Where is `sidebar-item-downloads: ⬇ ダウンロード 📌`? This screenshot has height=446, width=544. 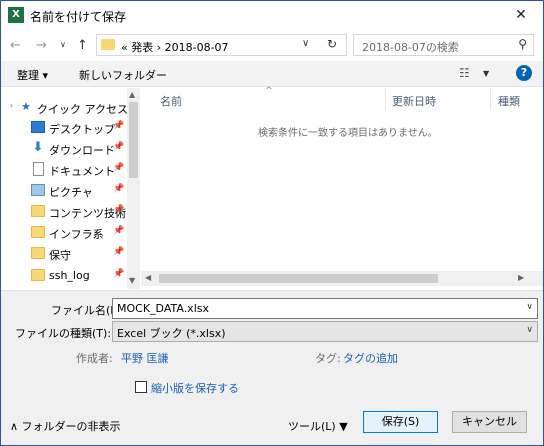 sidebar-item-downloads: ⬇ ダウンロード 📌 is located at coordinates (64, 148).